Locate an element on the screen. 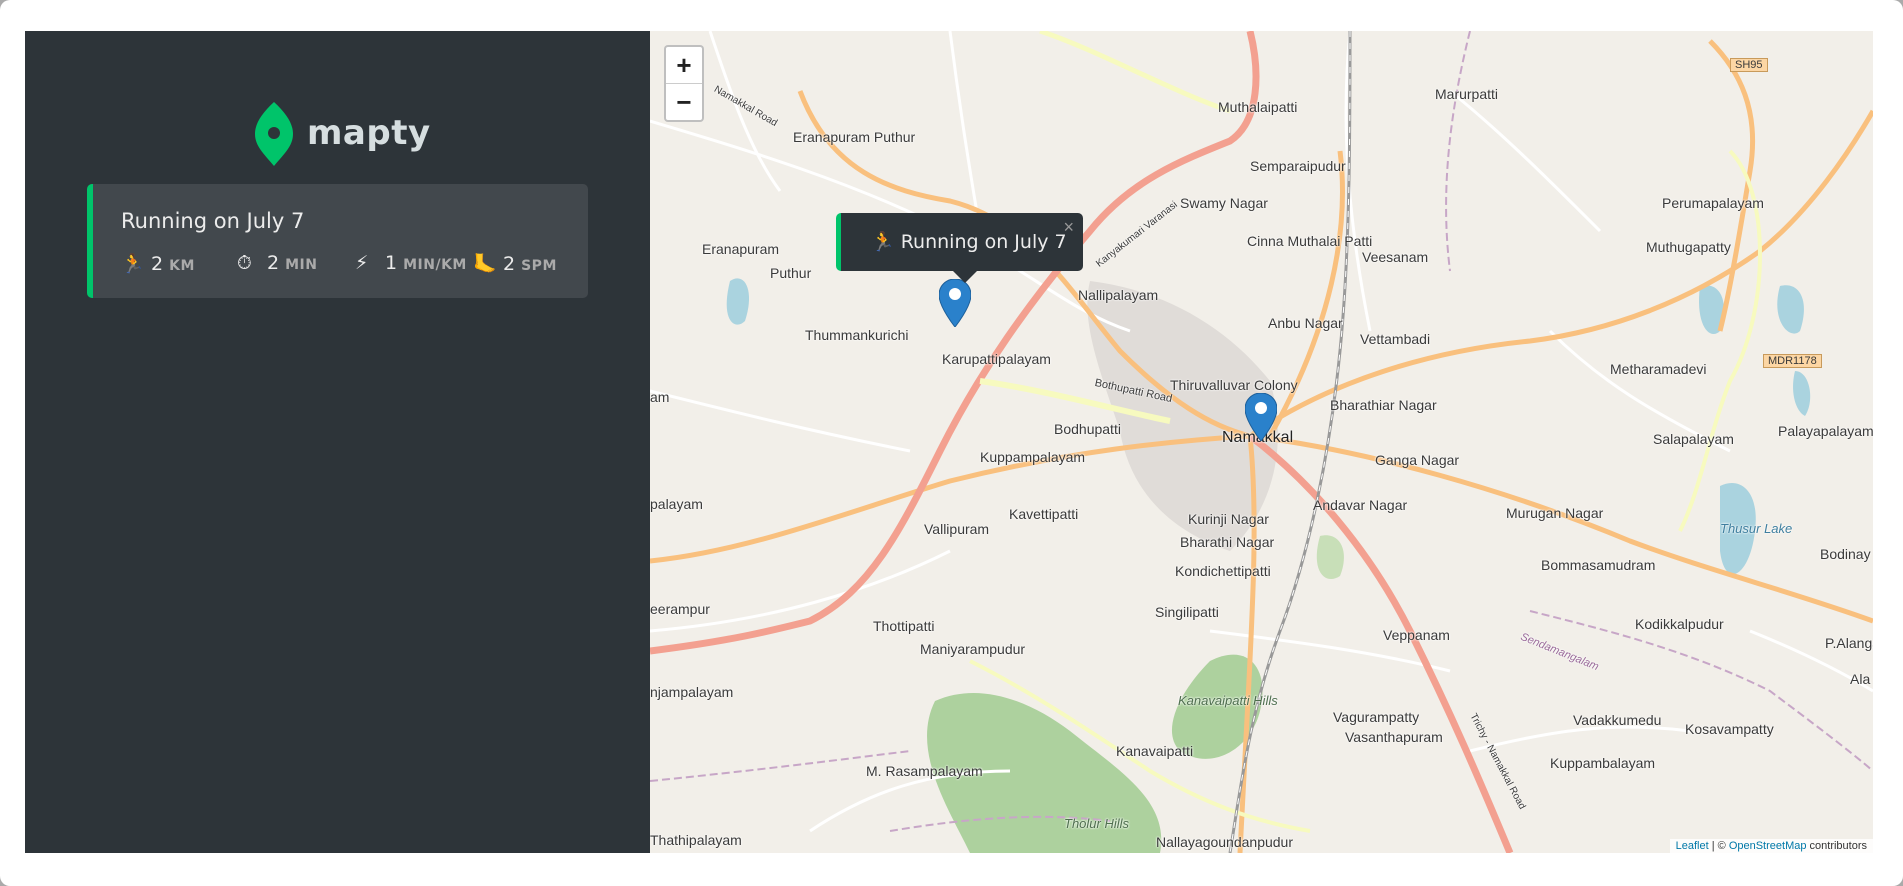 The height and width of the screenshot is (886, 1903). place-label: Bharathi Nagar is located at coordinates (1227, 542).